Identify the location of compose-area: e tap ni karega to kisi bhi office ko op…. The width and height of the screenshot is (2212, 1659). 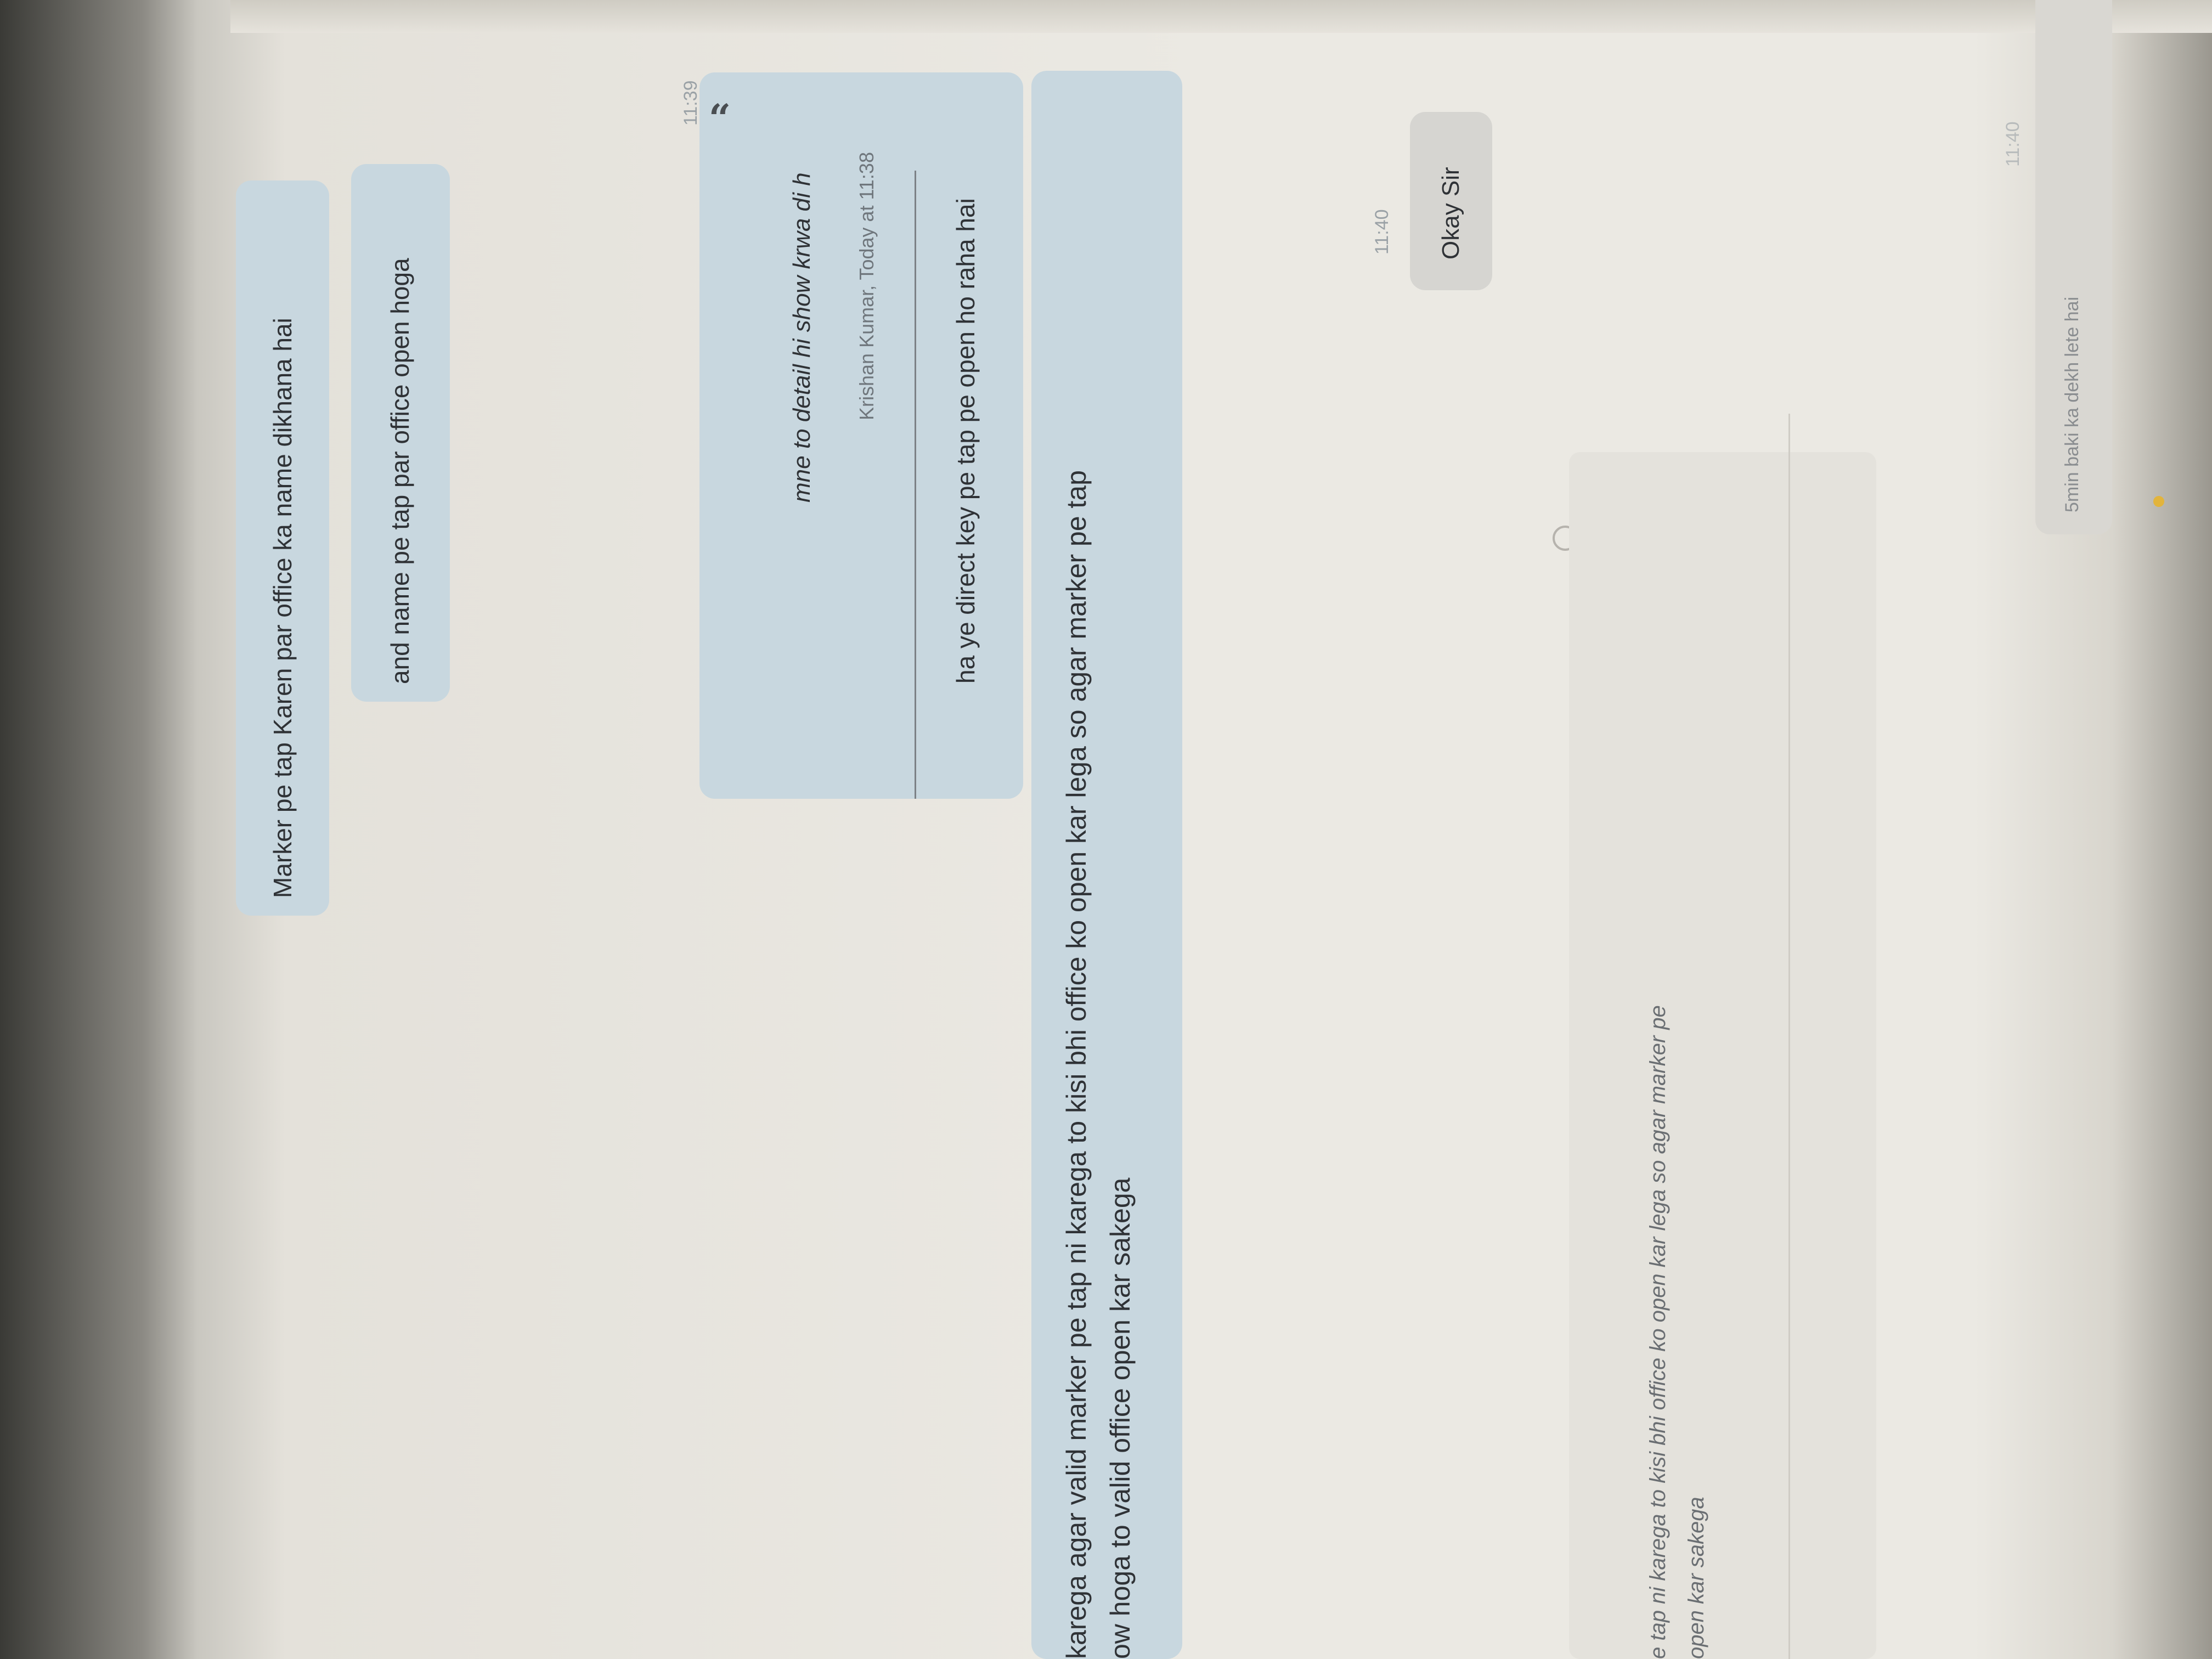
(1723, 1036).